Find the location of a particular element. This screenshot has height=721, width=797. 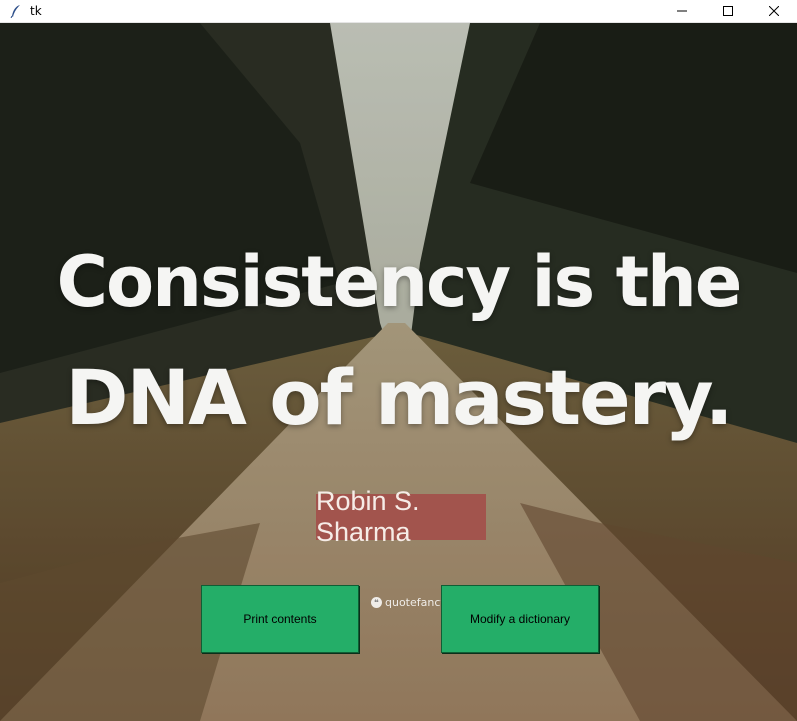

quote-author: Robin S. Sharma is located at coordinates (401, 516).